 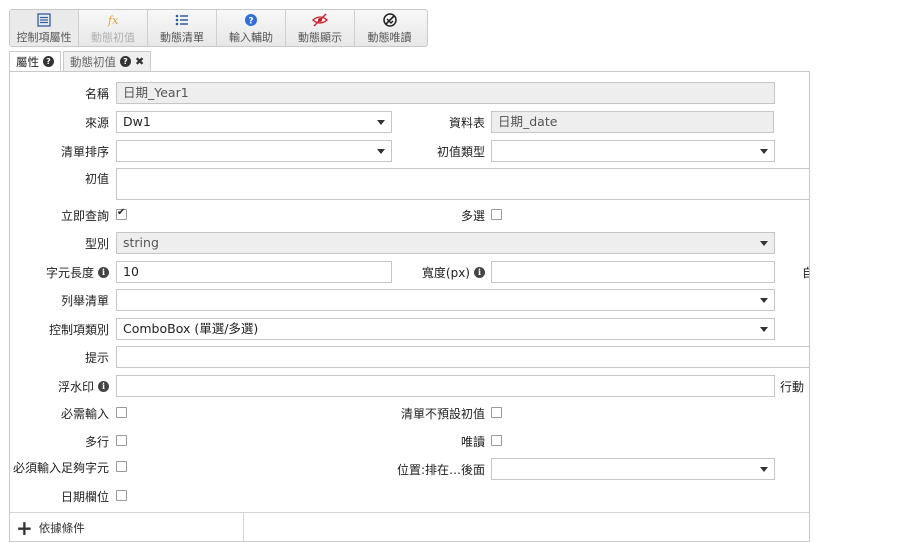 I want to click on init-textarea, so click(x=462, y=184).